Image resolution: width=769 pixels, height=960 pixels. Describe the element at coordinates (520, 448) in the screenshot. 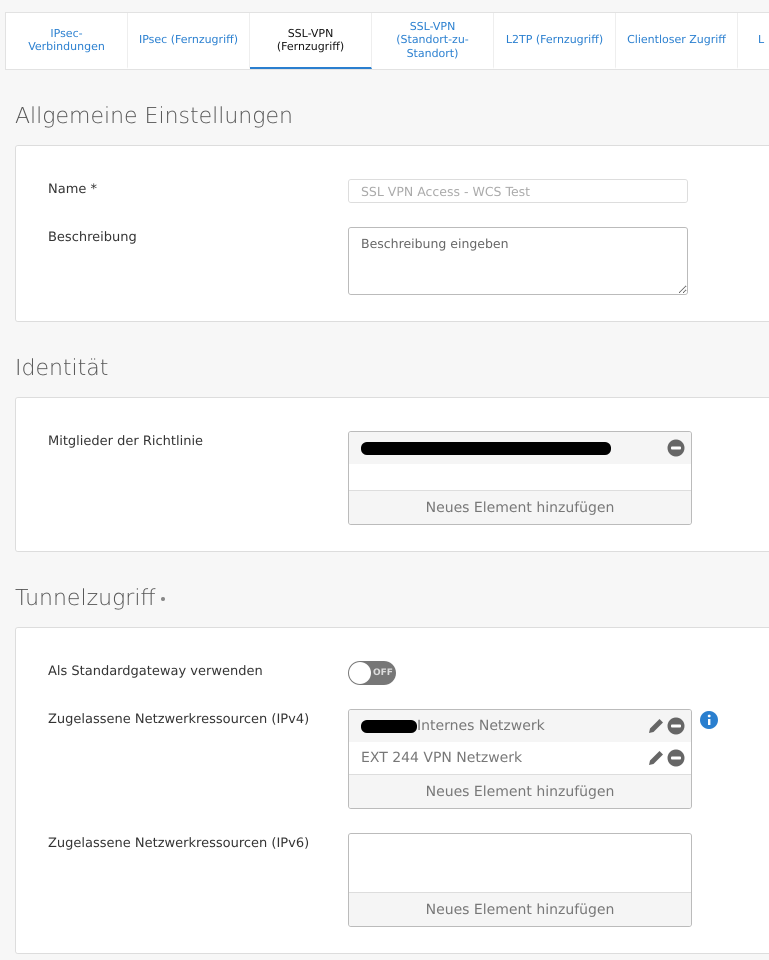

I see `list-item` at that location.